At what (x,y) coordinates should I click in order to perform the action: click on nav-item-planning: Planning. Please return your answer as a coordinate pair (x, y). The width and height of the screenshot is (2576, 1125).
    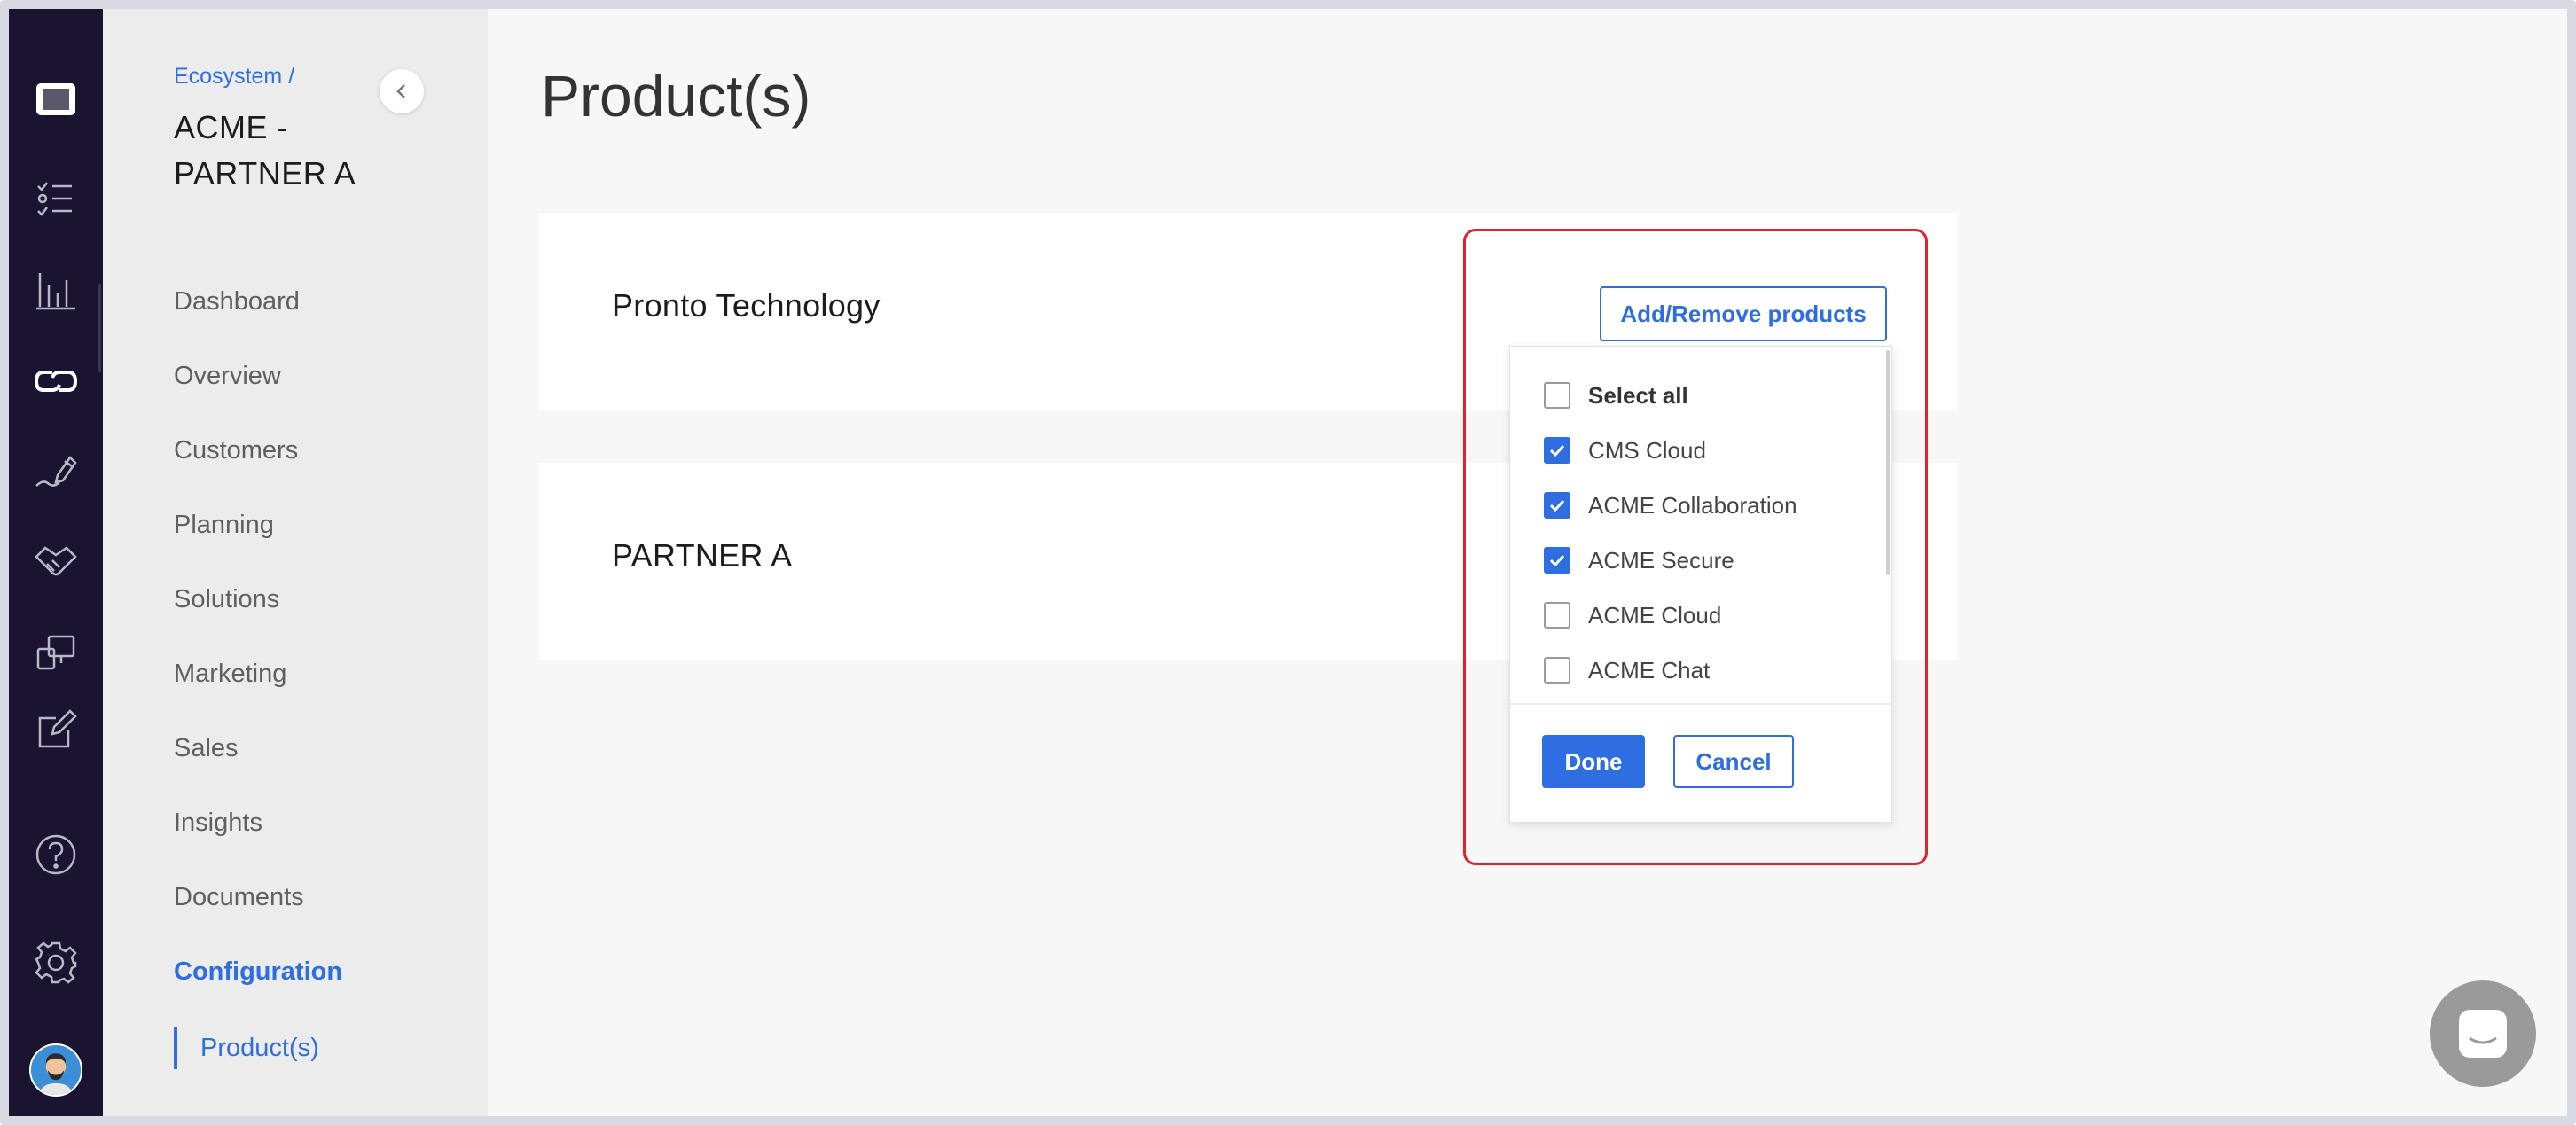
    Looking at the image, I should click on (258, 542).